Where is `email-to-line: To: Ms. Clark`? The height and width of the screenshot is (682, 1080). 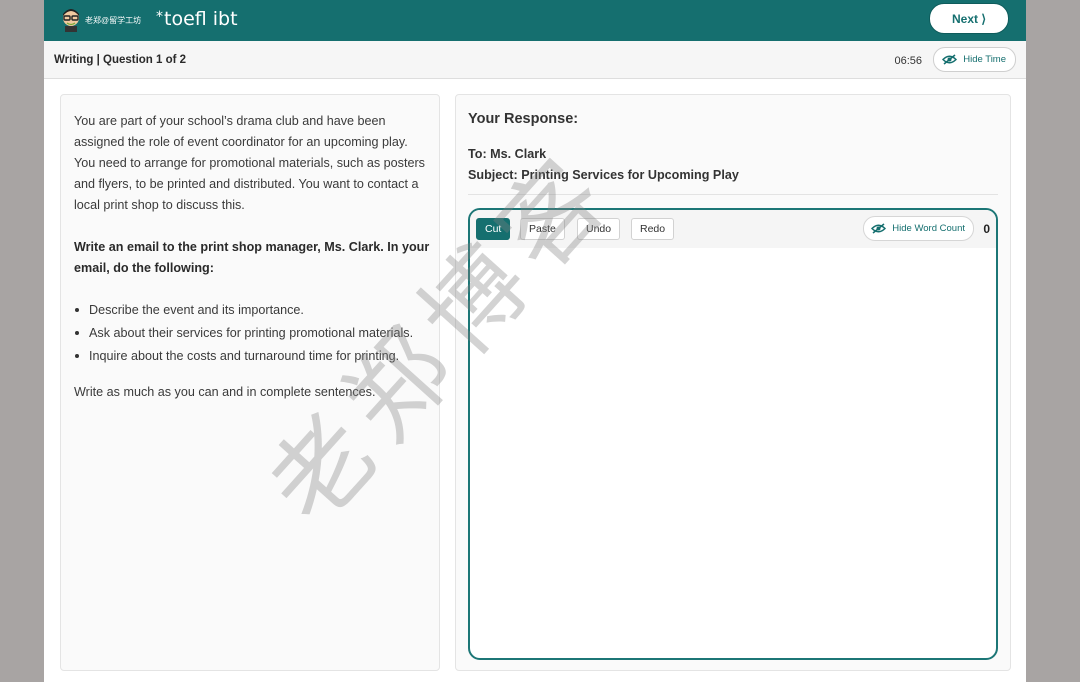
email-to-line: To: Ms. Clark is located at coordinates (507, 154).